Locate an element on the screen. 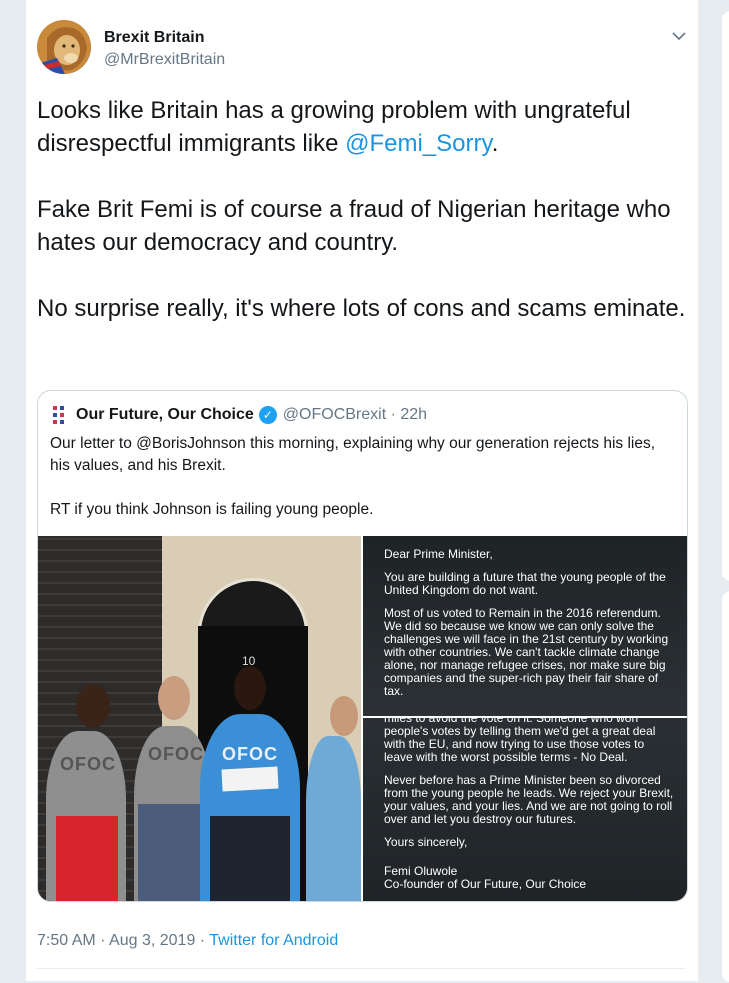 This screenshot has height=983, width=729. letter-signature-title: Co-founder of Our Future, Our Choice is located at coordinates (485, 884).